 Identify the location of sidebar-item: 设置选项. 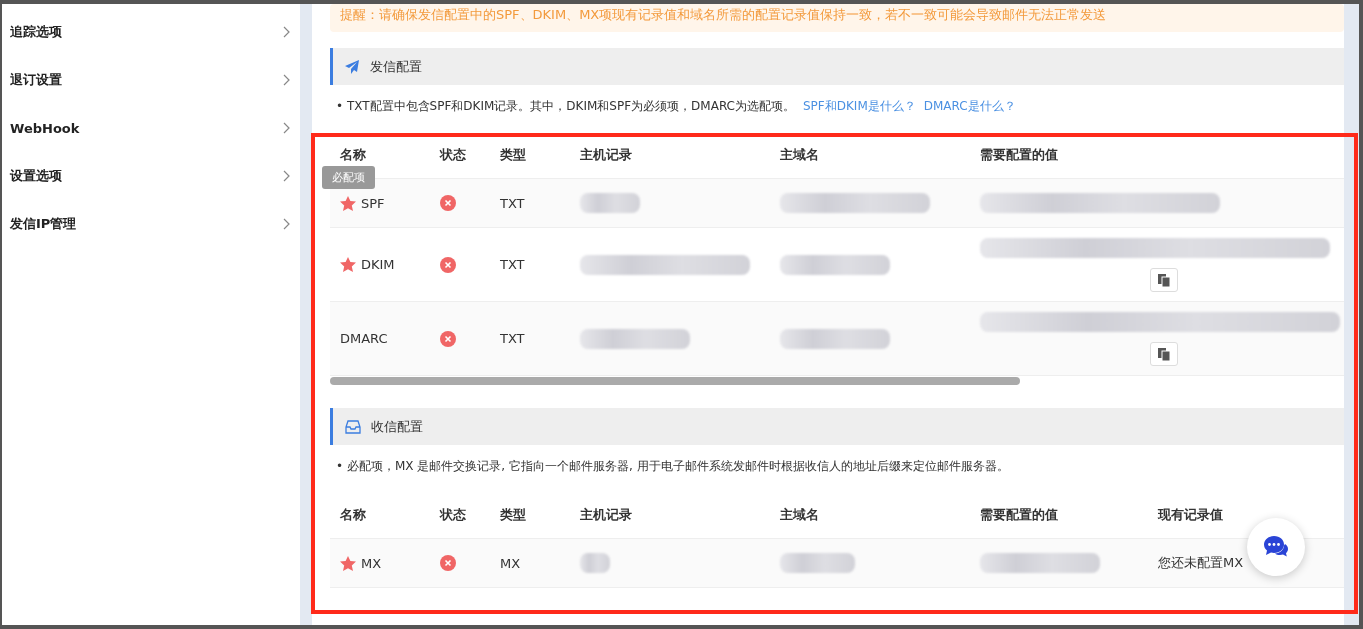
(151, 176).